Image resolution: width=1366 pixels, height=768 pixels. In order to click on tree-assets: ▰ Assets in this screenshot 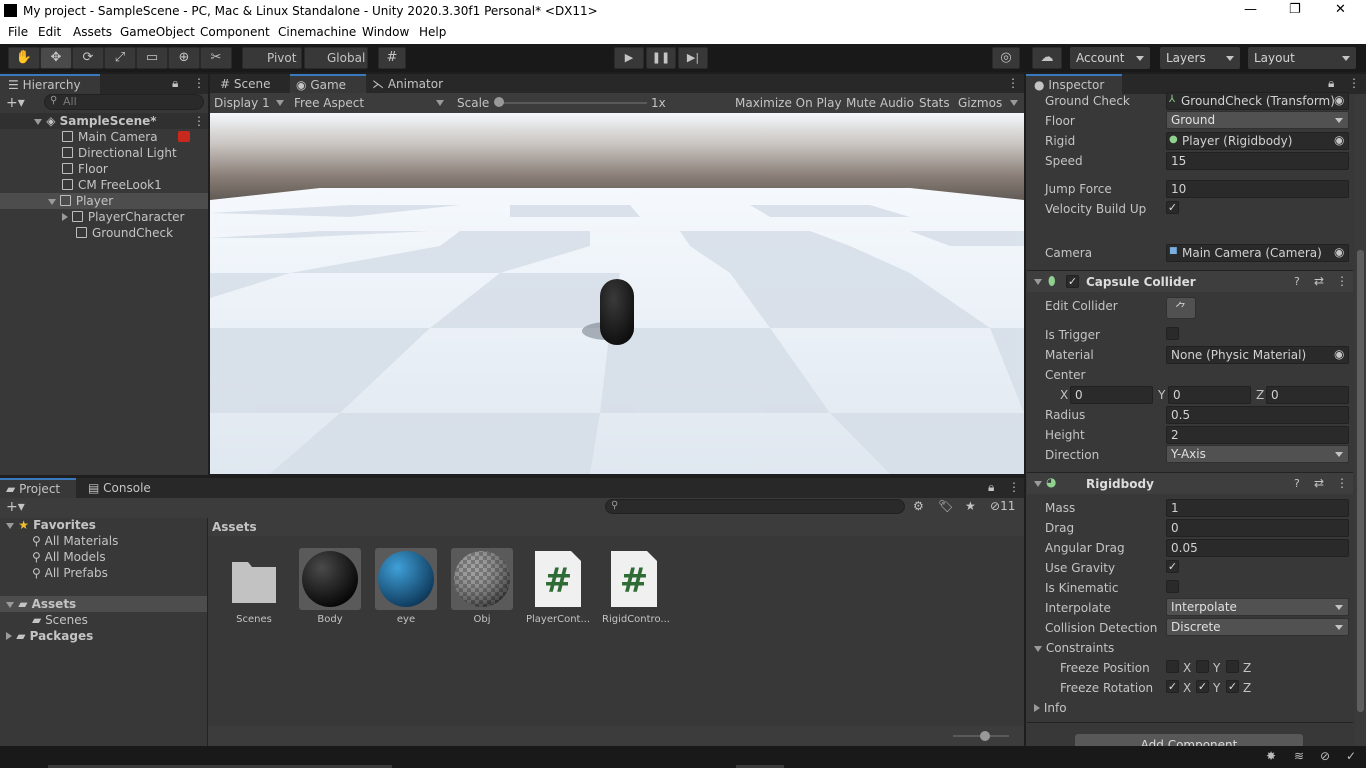, I will do `click(41, 604)`.